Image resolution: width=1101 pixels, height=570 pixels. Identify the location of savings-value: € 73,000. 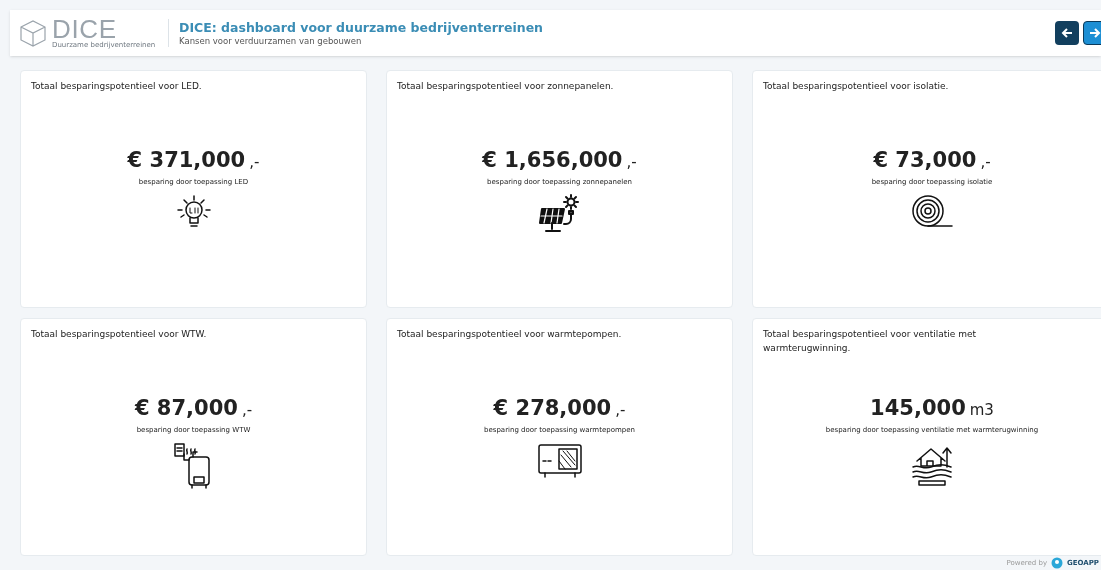
(925, 160).